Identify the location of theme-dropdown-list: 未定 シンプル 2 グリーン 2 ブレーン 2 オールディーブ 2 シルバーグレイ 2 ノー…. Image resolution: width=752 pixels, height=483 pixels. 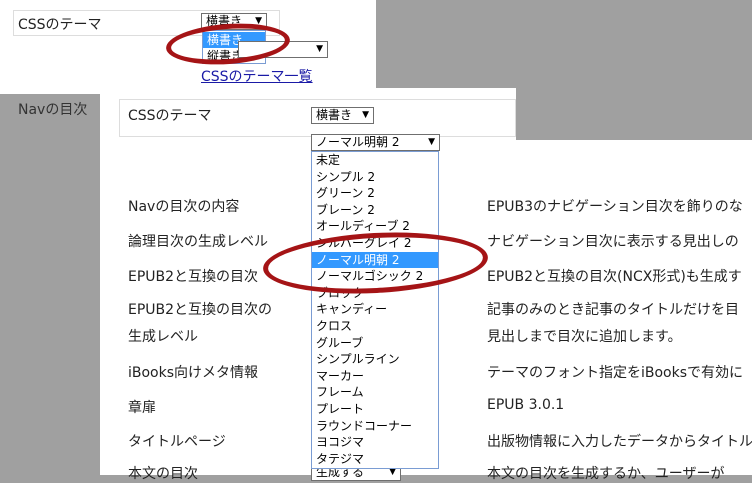
(375, 310).